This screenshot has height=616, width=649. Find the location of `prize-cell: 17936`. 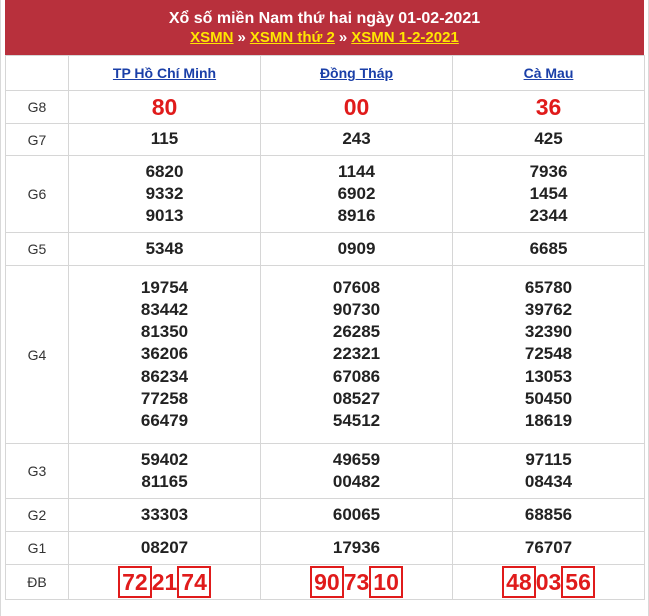

prize-cell: 17936 is located at coordinates (356, 548).